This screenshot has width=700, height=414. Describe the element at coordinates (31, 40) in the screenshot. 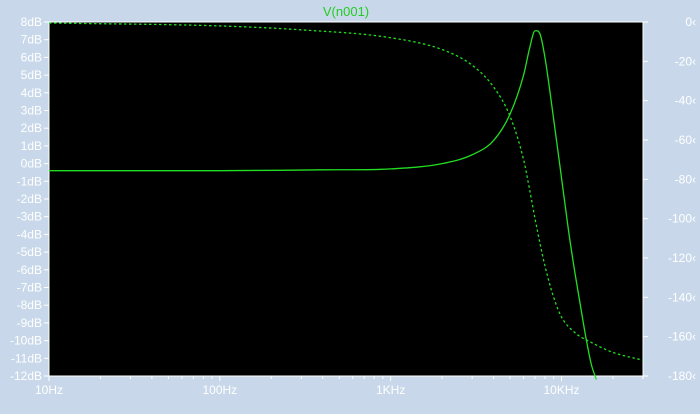

I see `y-tick-label: 7dB` at that location.